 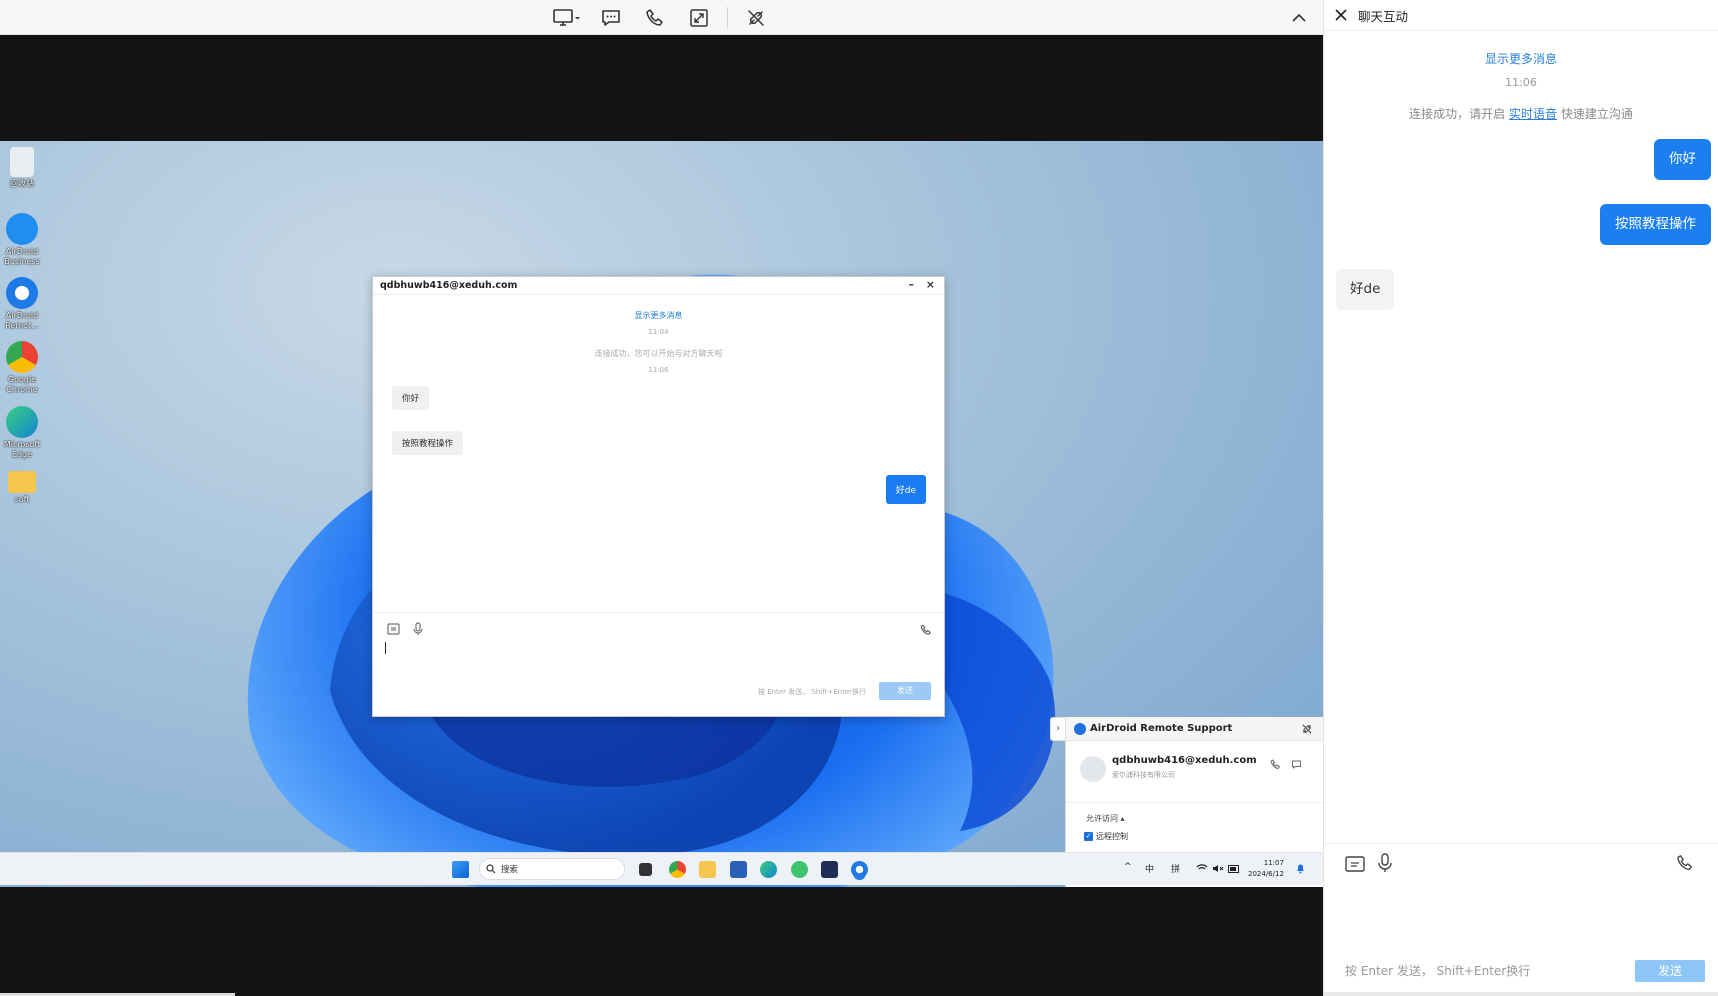 What do you see at coordinates (22, 256) in the screenshot?
I see `desktop-icon-label: AirDroid Business` at bounding box center [22, 256].